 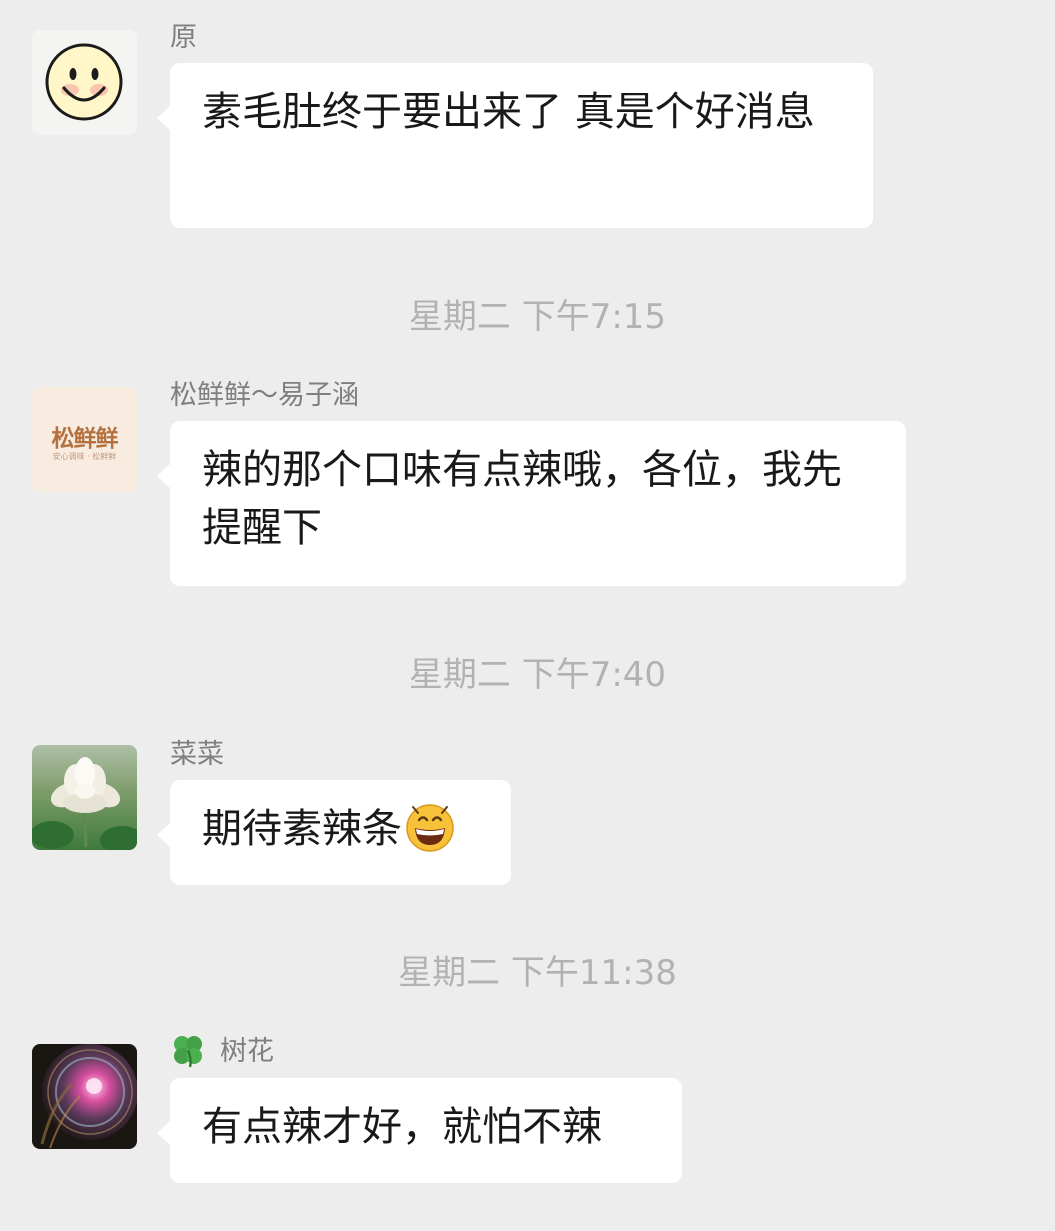 What do you see at coordinates (247, 1051) in the screenshot?
I see `sender-name-text: 树花` at bounding box center [247, 1051].